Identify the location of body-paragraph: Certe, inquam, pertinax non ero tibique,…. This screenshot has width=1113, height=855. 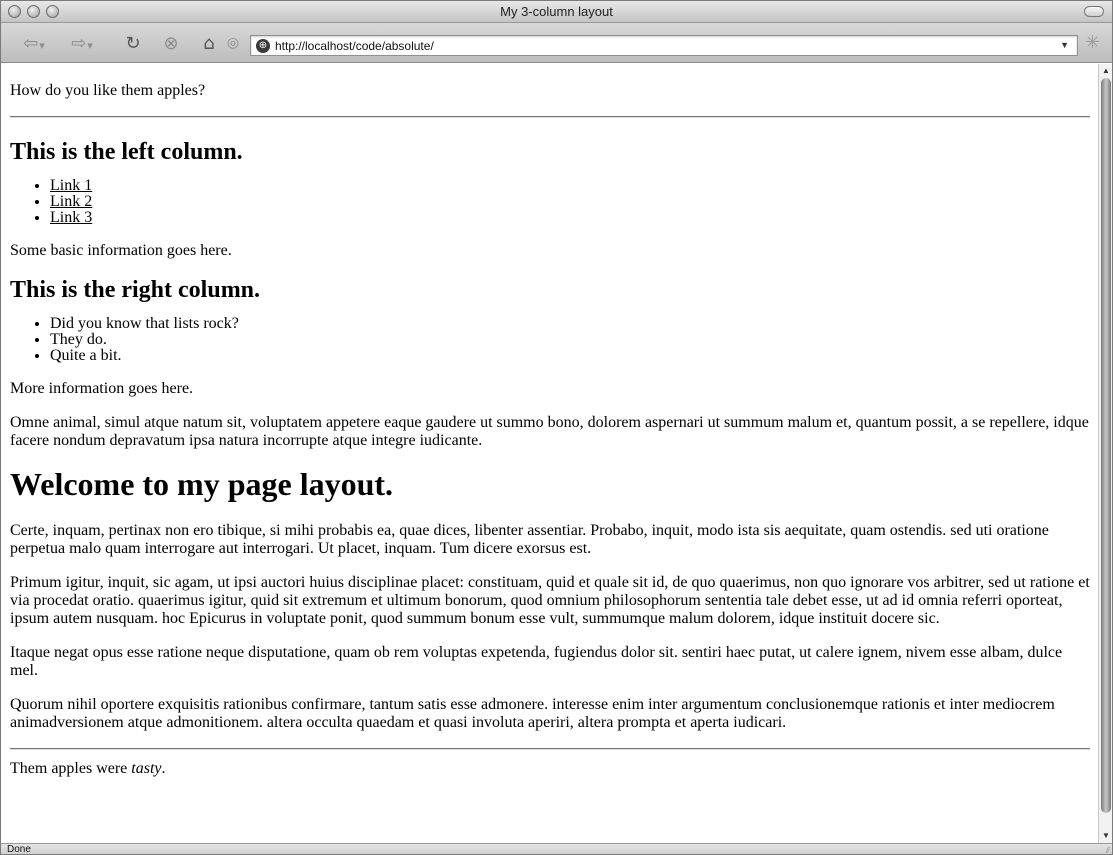
(529, 539).